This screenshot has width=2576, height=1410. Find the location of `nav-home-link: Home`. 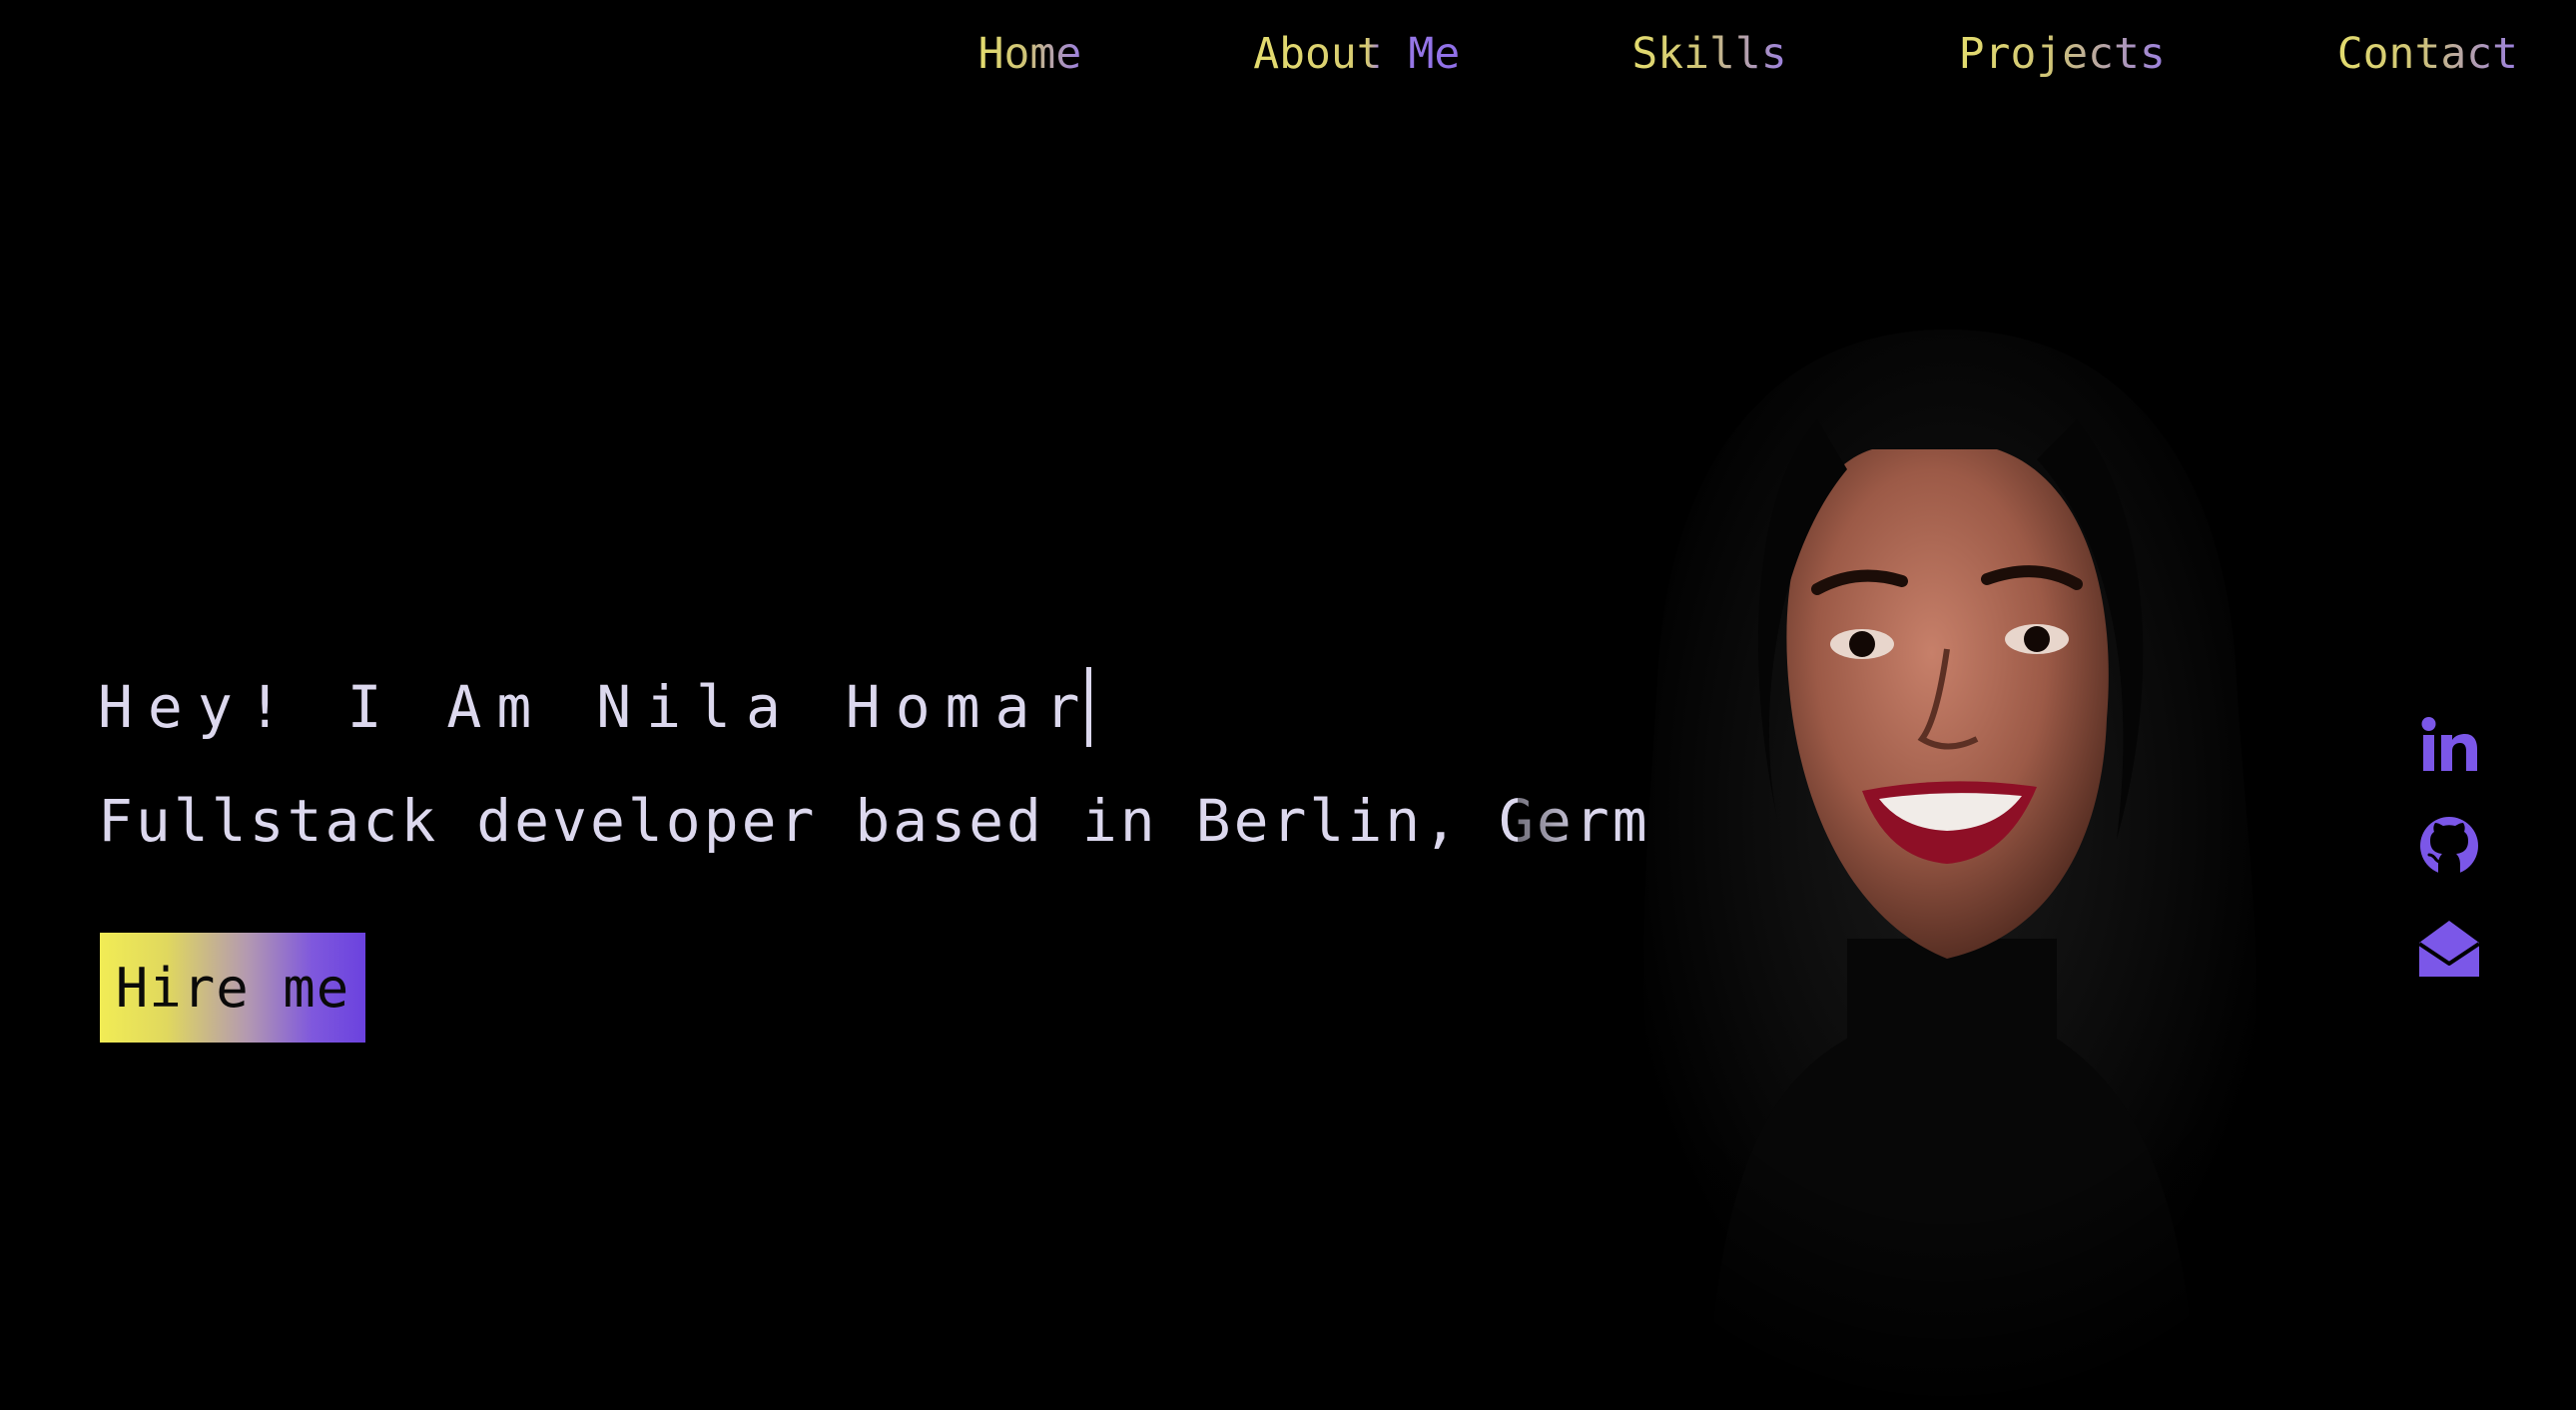

nav-home-link: Home is located at coordinates (1030, 54).